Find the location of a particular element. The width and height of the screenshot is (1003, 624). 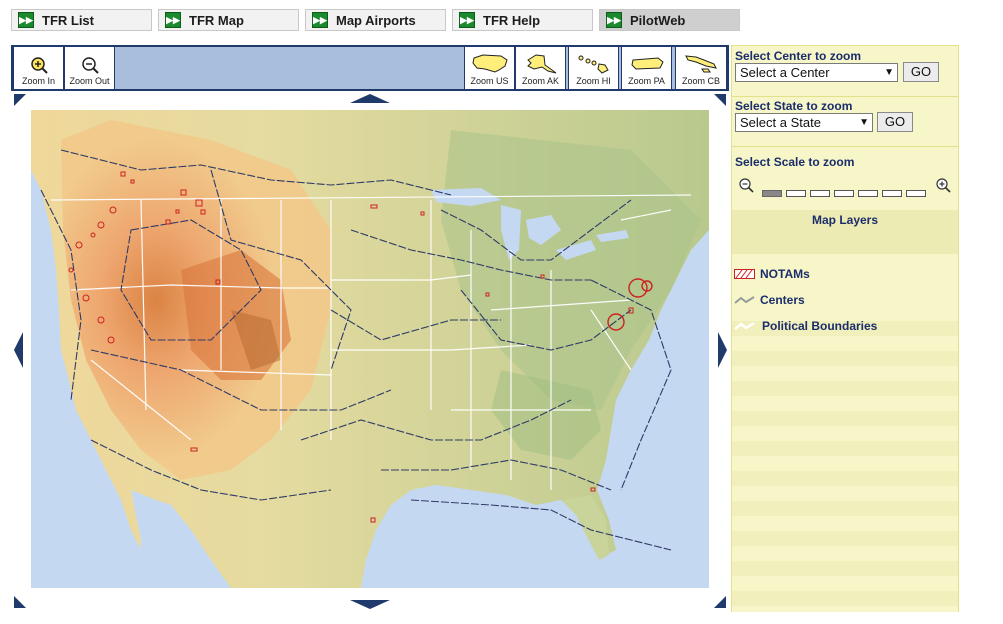

zoom-pa-label: Zoom PA is located at coordinates (646, 81).